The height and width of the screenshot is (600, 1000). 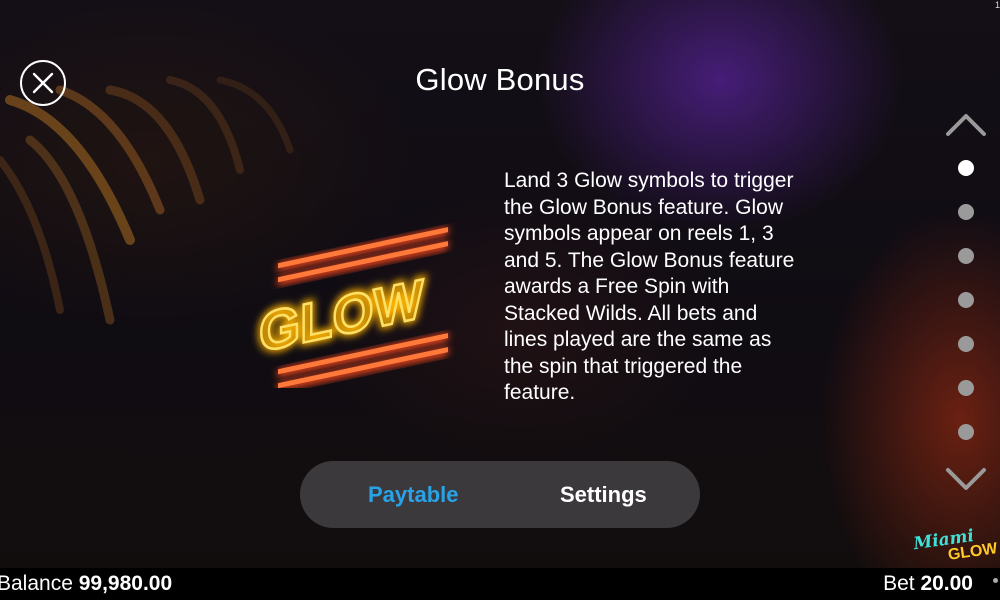 What do you see at coordinates (603, 495) in the screenshot?
I see `tab-settings: Settings` at bounding box center [603, 495].